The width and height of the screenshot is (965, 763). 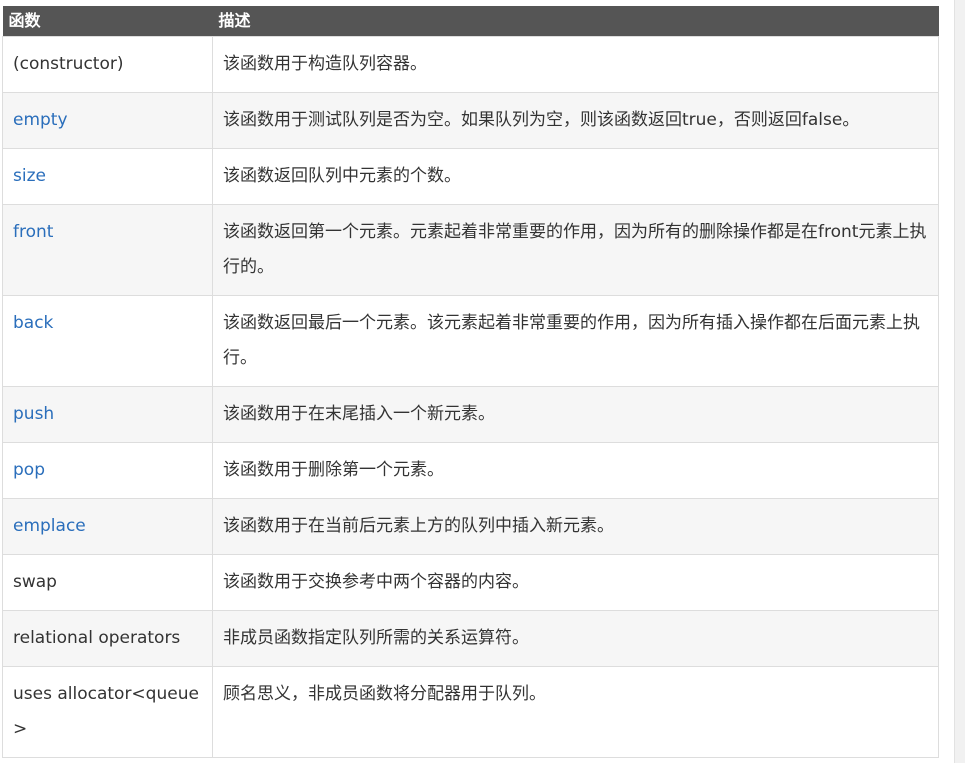 I want to click on function-name: relational operators, so click(x=97, y=638).